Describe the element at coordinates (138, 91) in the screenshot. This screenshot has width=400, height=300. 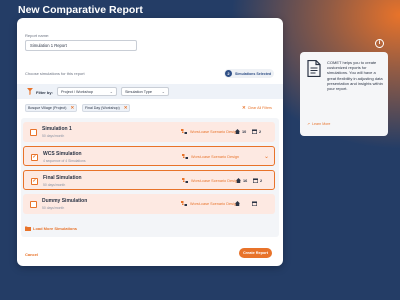
I see `simulation-type-text: Simulation Type` at that location.